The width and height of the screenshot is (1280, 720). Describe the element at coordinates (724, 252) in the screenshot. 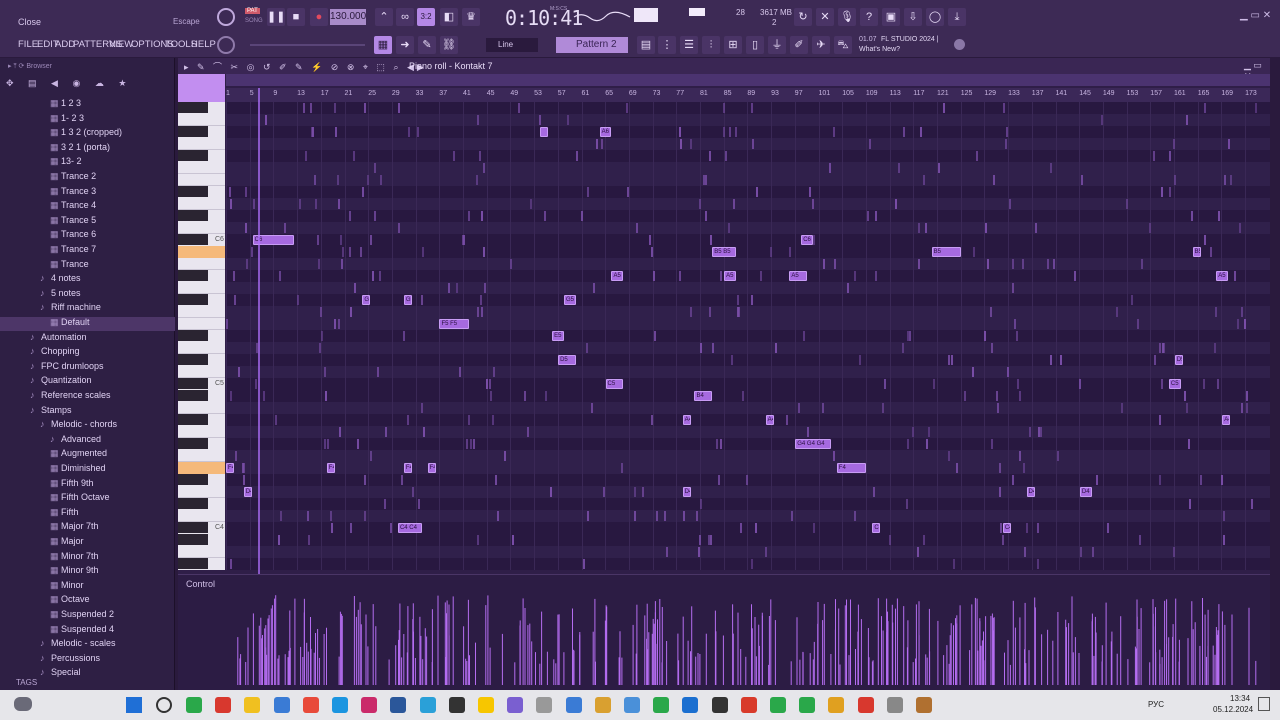

I see `note: B5 B5` at that location.